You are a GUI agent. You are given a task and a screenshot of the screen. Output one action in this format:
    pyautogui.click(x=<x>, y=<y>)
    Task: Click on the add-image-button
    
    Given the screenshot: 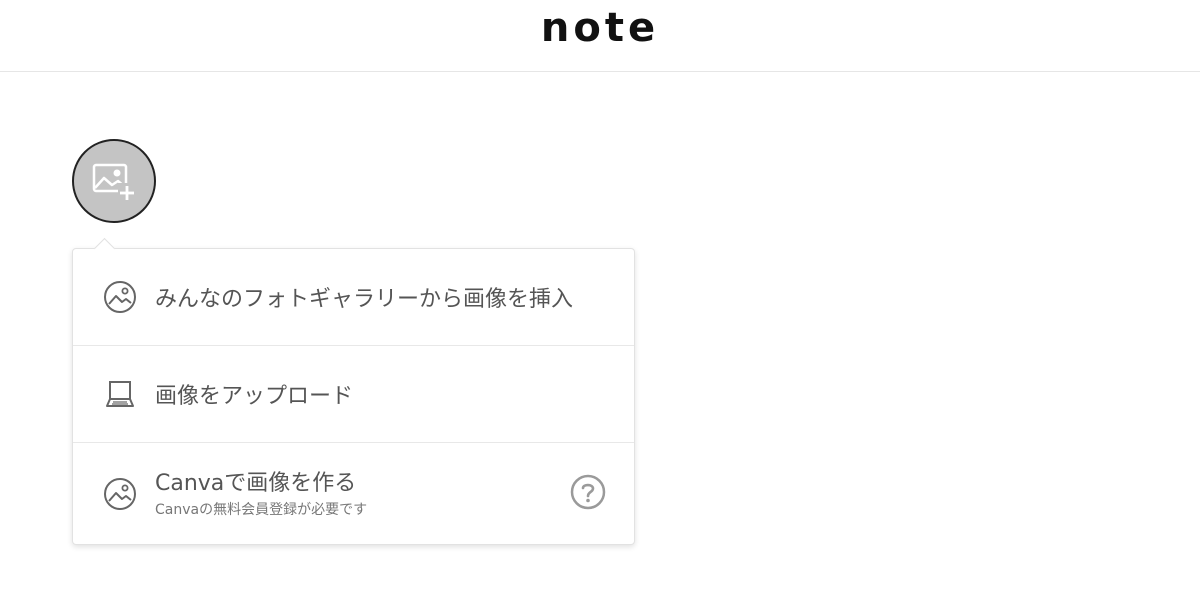 What is the action you would take?
    pyautogui.click(x=114, y=181)
    